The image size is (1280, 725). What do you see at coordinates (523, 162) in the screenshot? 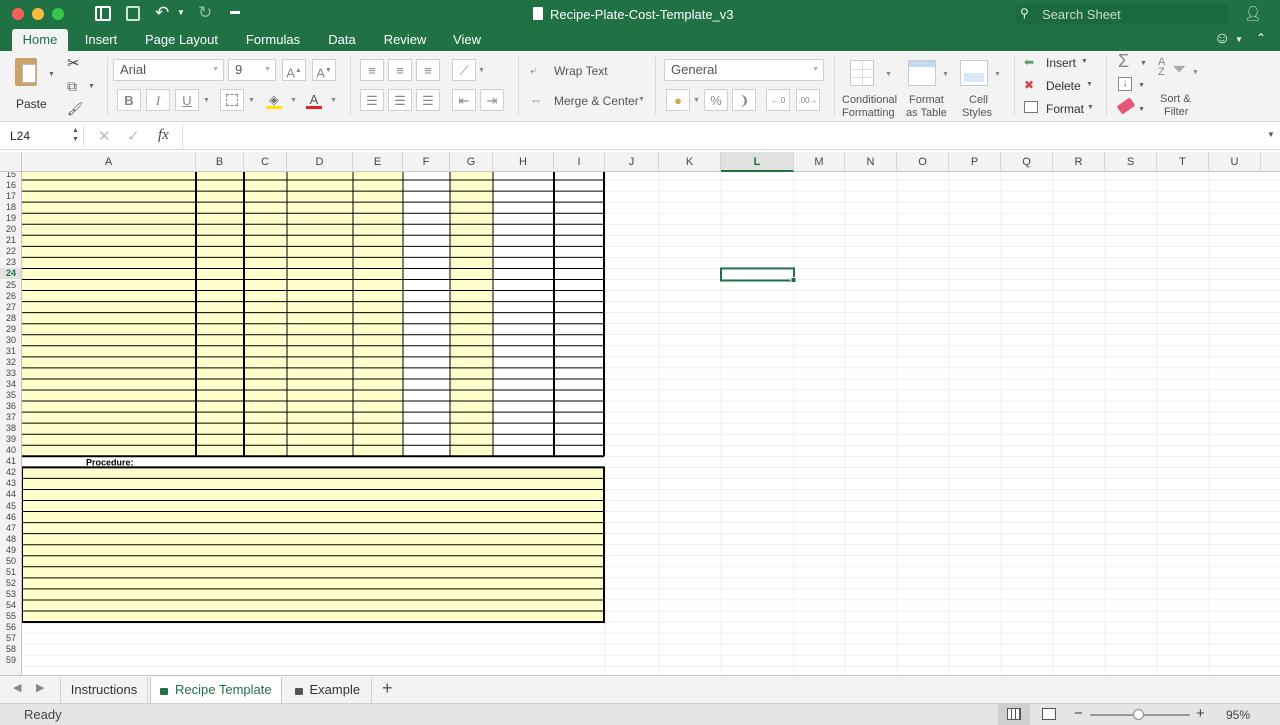
I see `column-header-h: H` at bounding box center [523, 162].